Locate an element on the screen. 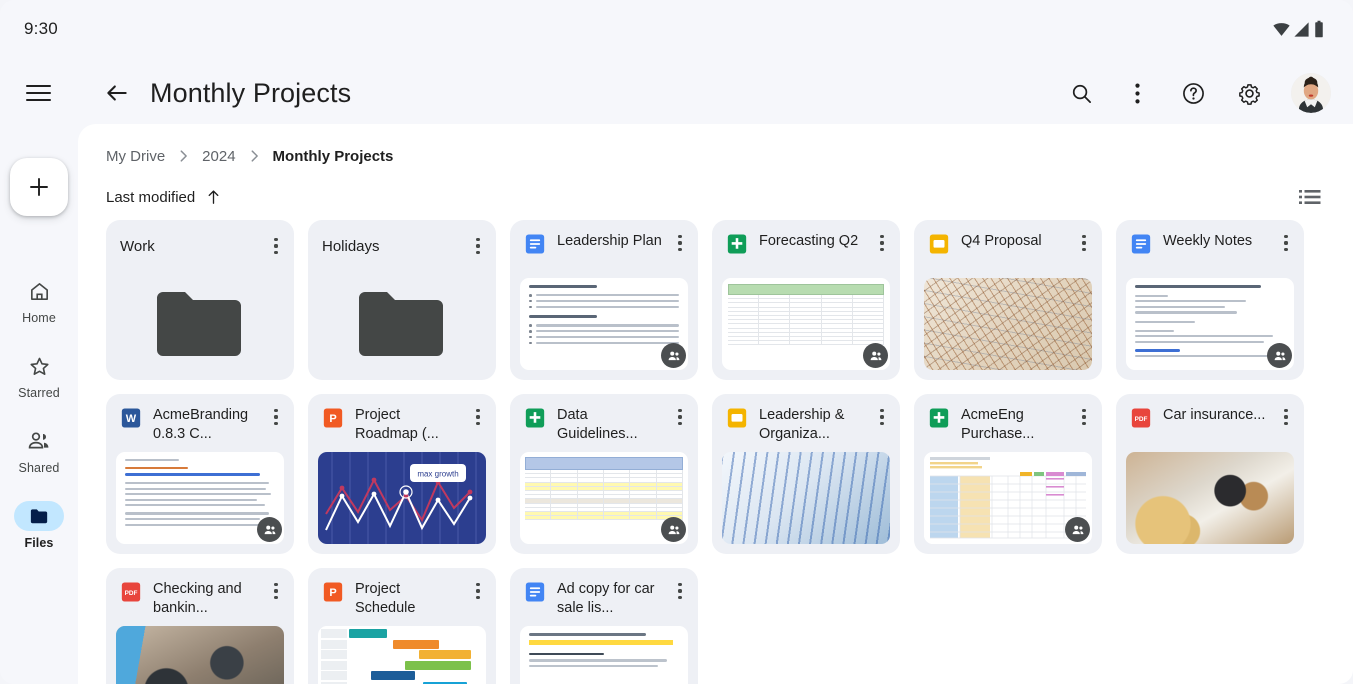 The image size is (1353, 684). back-arrow-icon is located at coordinates (117, 93).